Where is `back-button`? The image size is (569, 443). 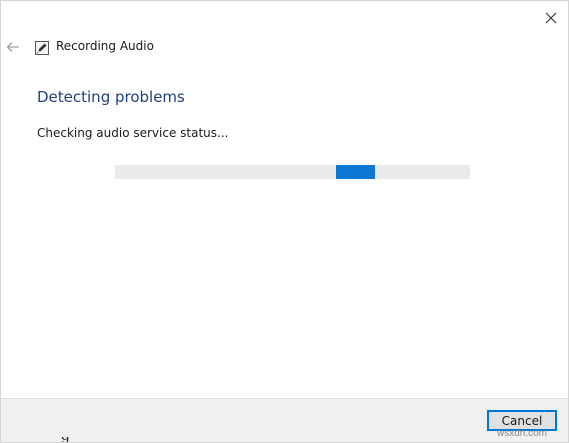
back-button is located at coordinates (13, 47).